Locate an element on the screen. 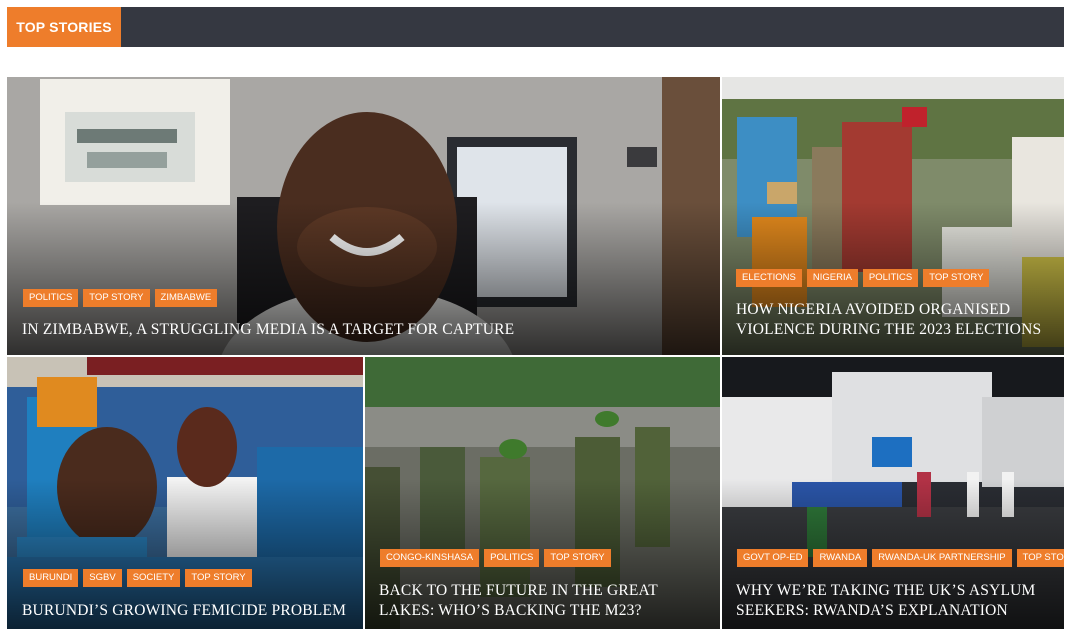 The height and width of the screenshot is (629, 1065). tag-link: RWANDA-UK PARTNERSHIP is located at coordinates (942, 558).